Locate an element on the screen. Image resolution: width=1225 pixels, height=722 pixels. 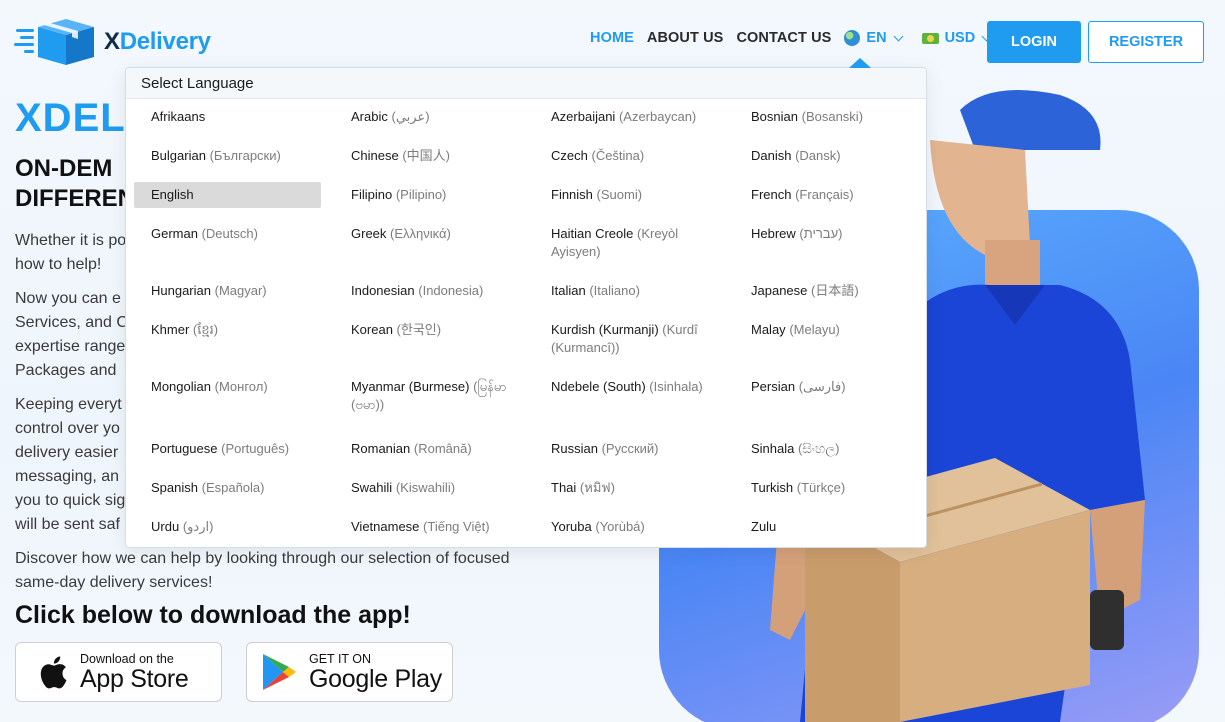
language-option: Urdu (اردو) is located at coordinates (227, 527).